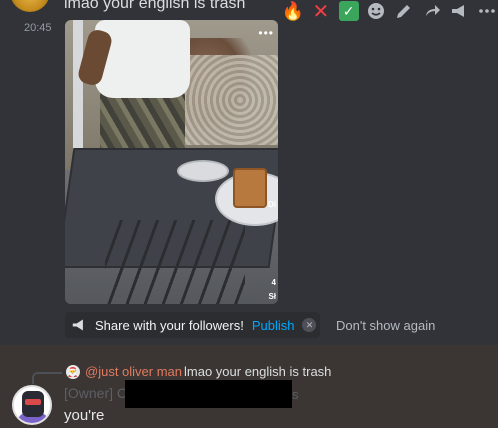  I want to click on check-reaction-button: ✓, so click(349, 11).